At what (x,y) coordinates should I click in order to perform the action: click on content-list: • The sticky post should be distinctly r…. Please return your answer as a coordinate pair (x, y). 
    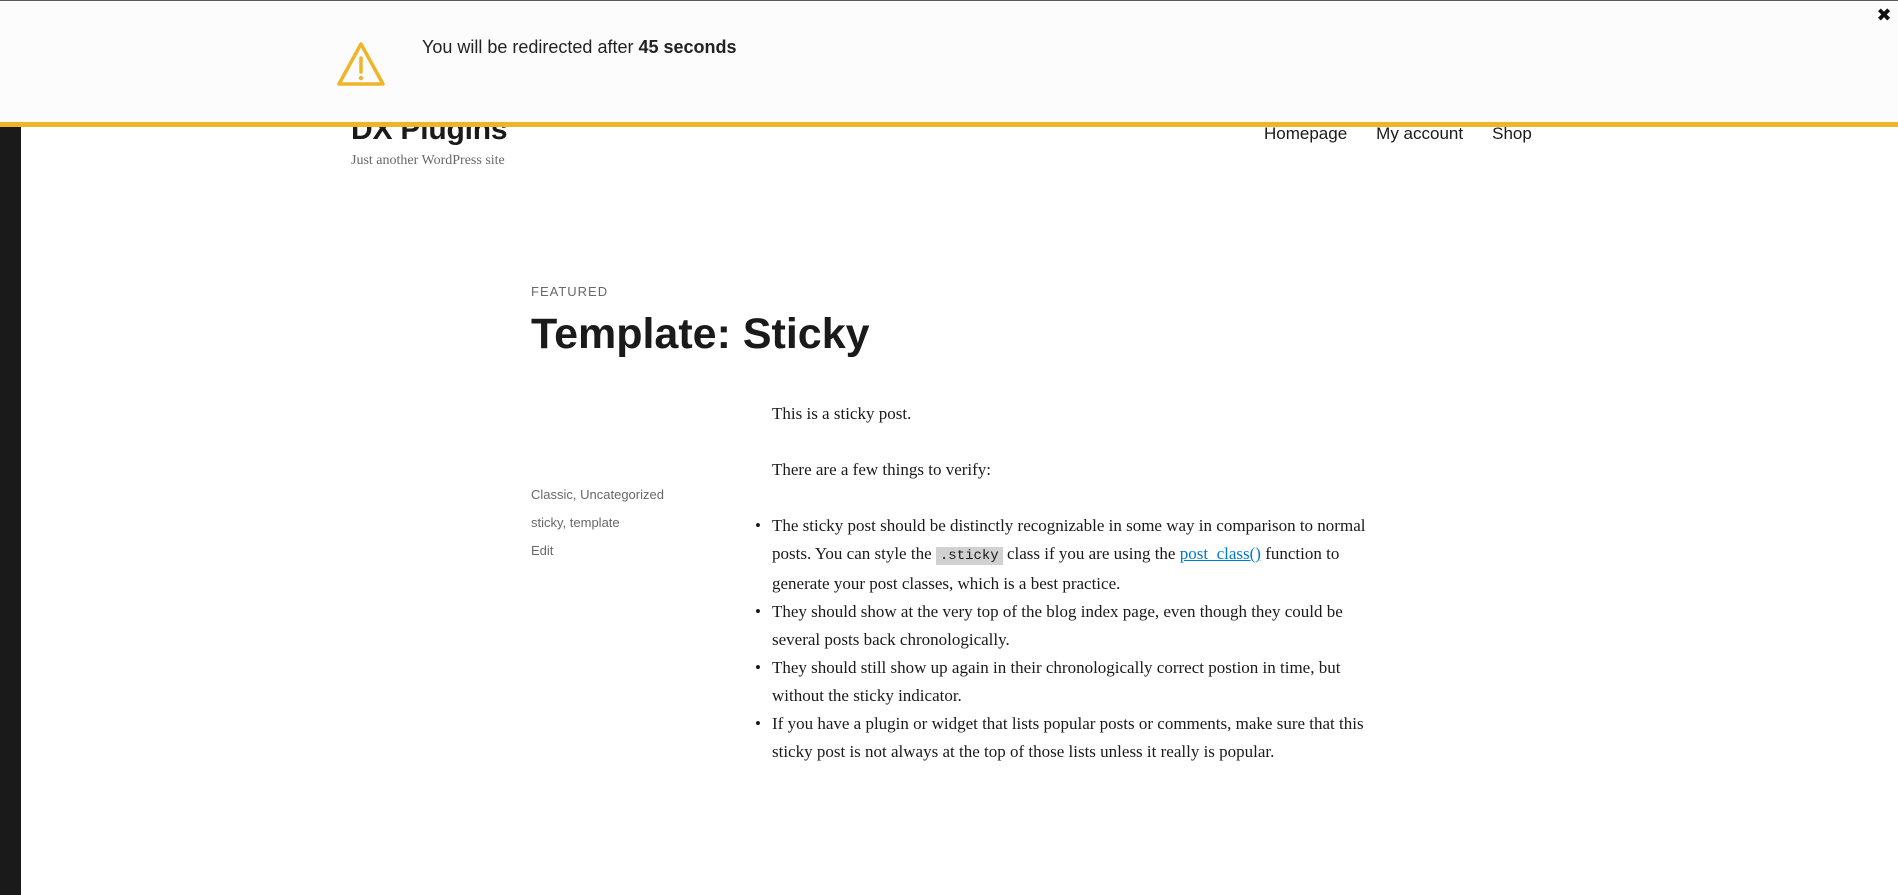
    Looking at the image, I should click on (1066, 639).